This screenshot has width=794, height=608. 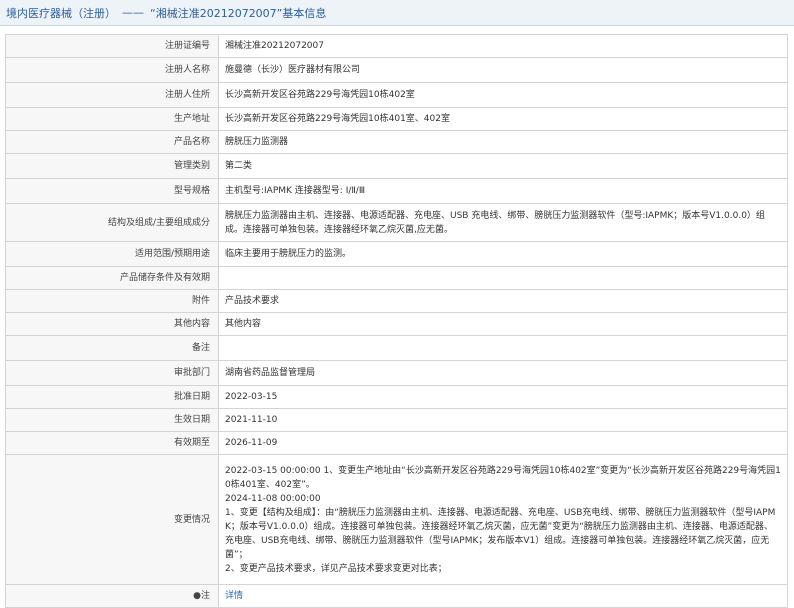 What do you see at coordinates (112, 519) in the screenshot?
I see `row-label: 变更情况` at bounding box center [112, 519].